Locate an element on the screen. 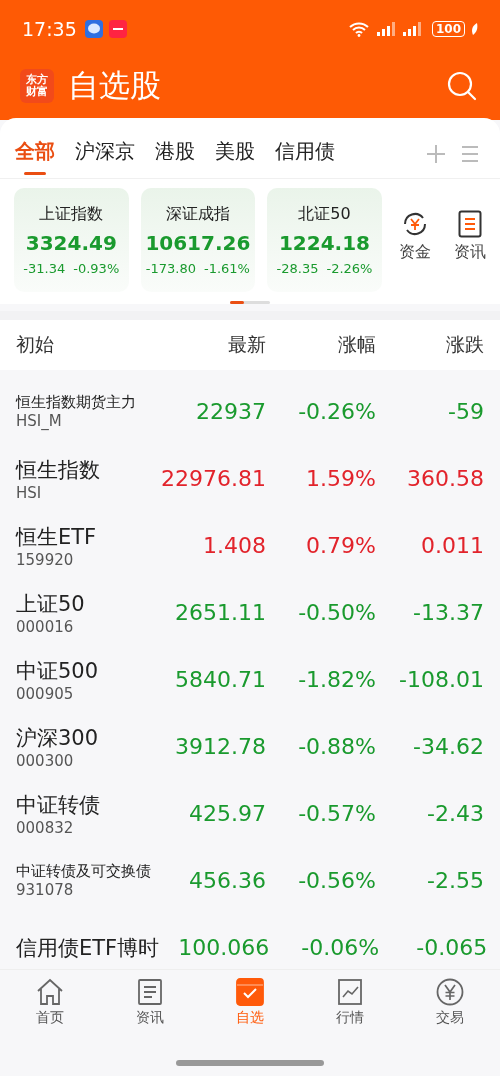  percent-cell-text: 1.59% is located at coordinates (340, 478).